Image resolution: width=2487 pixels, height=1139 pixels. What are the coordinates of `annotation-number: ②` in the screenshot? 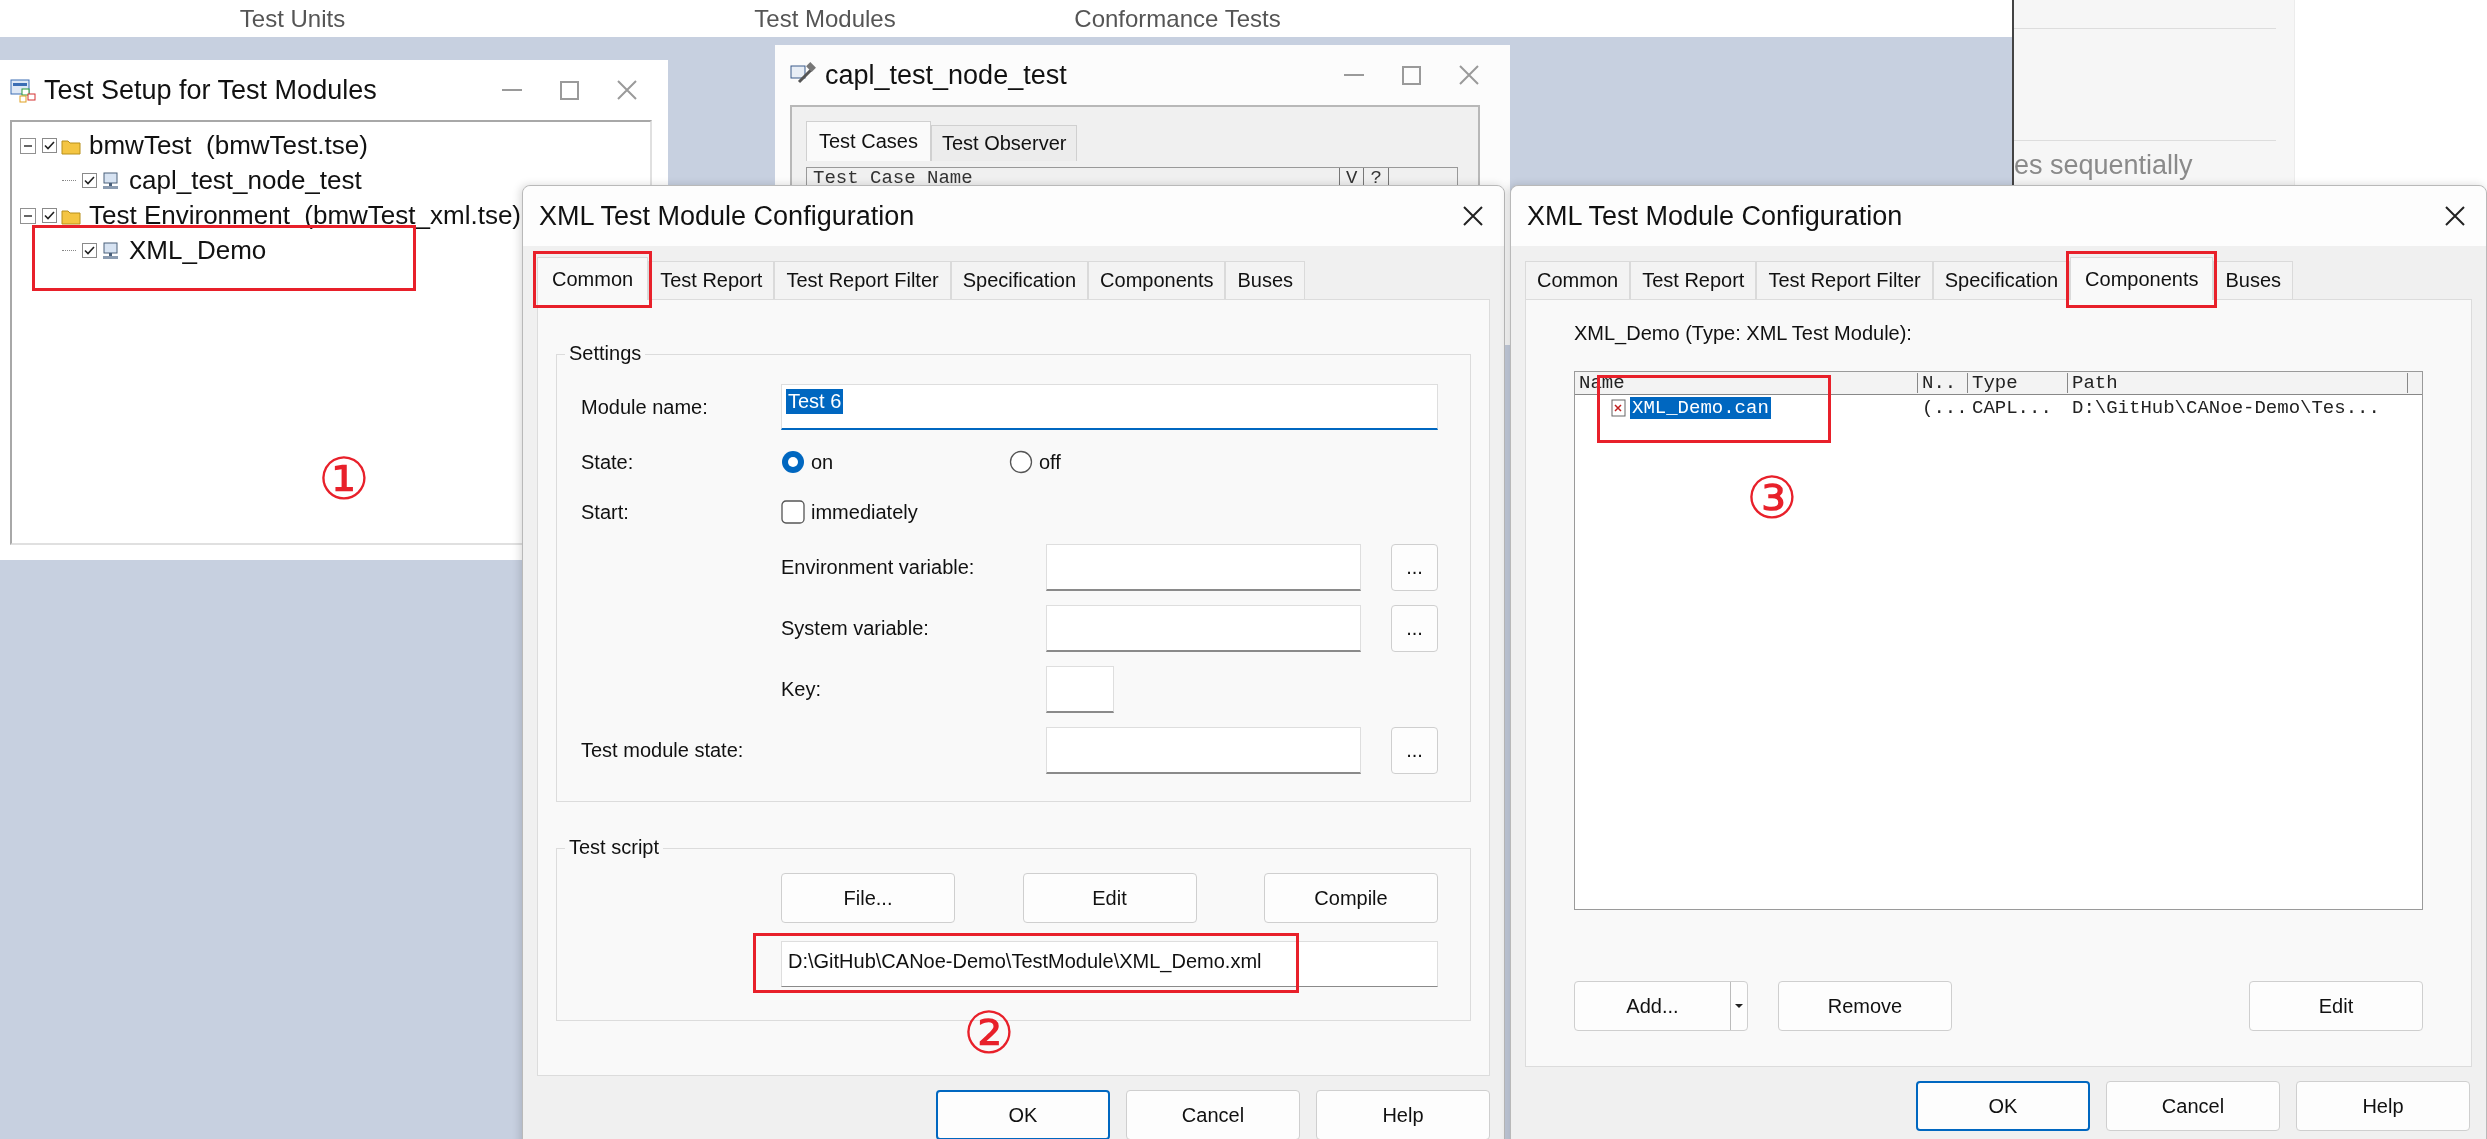 It's located at (989, 1033).